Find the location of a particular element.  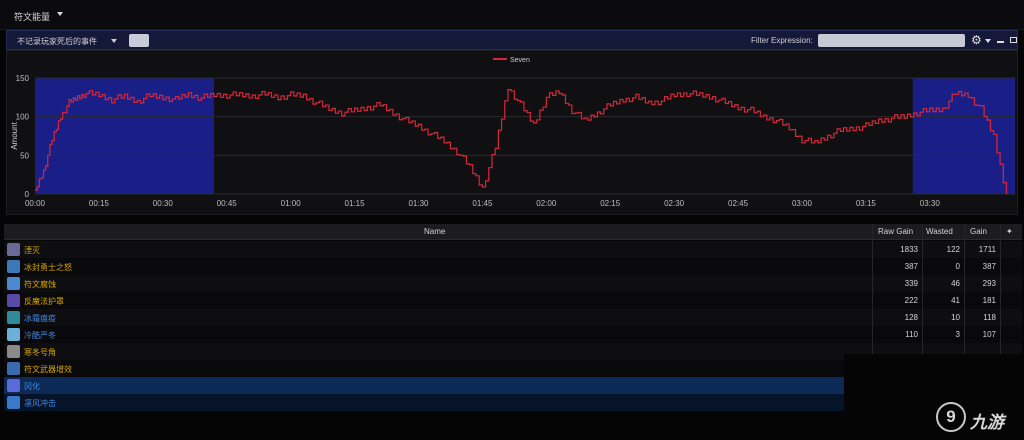

y-tick-label: 100 is located at coordinates (23, 117).